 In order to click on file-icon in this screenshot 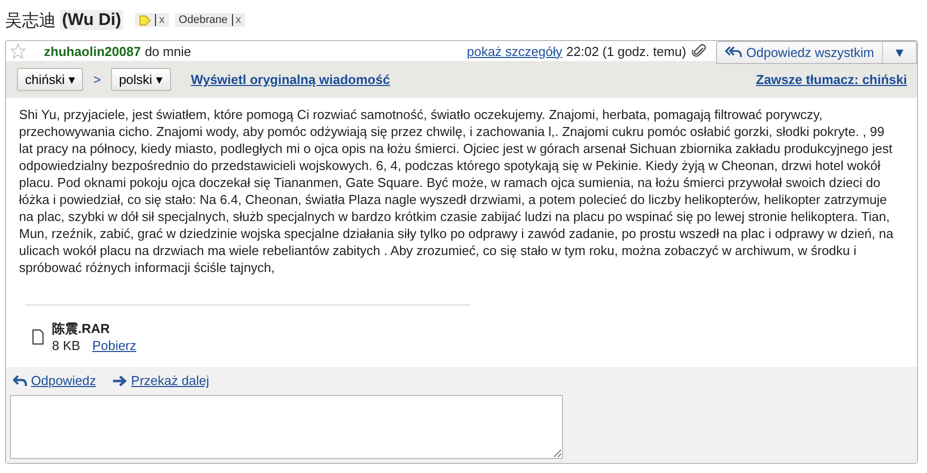, I will do `click(38, 336)`.